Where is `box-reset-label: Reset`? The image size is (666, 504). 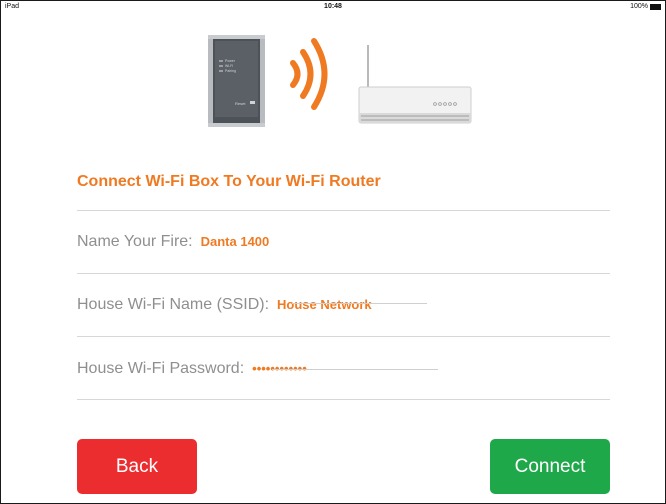
box-reset-label: Reset is located at coordinates (240, 103).